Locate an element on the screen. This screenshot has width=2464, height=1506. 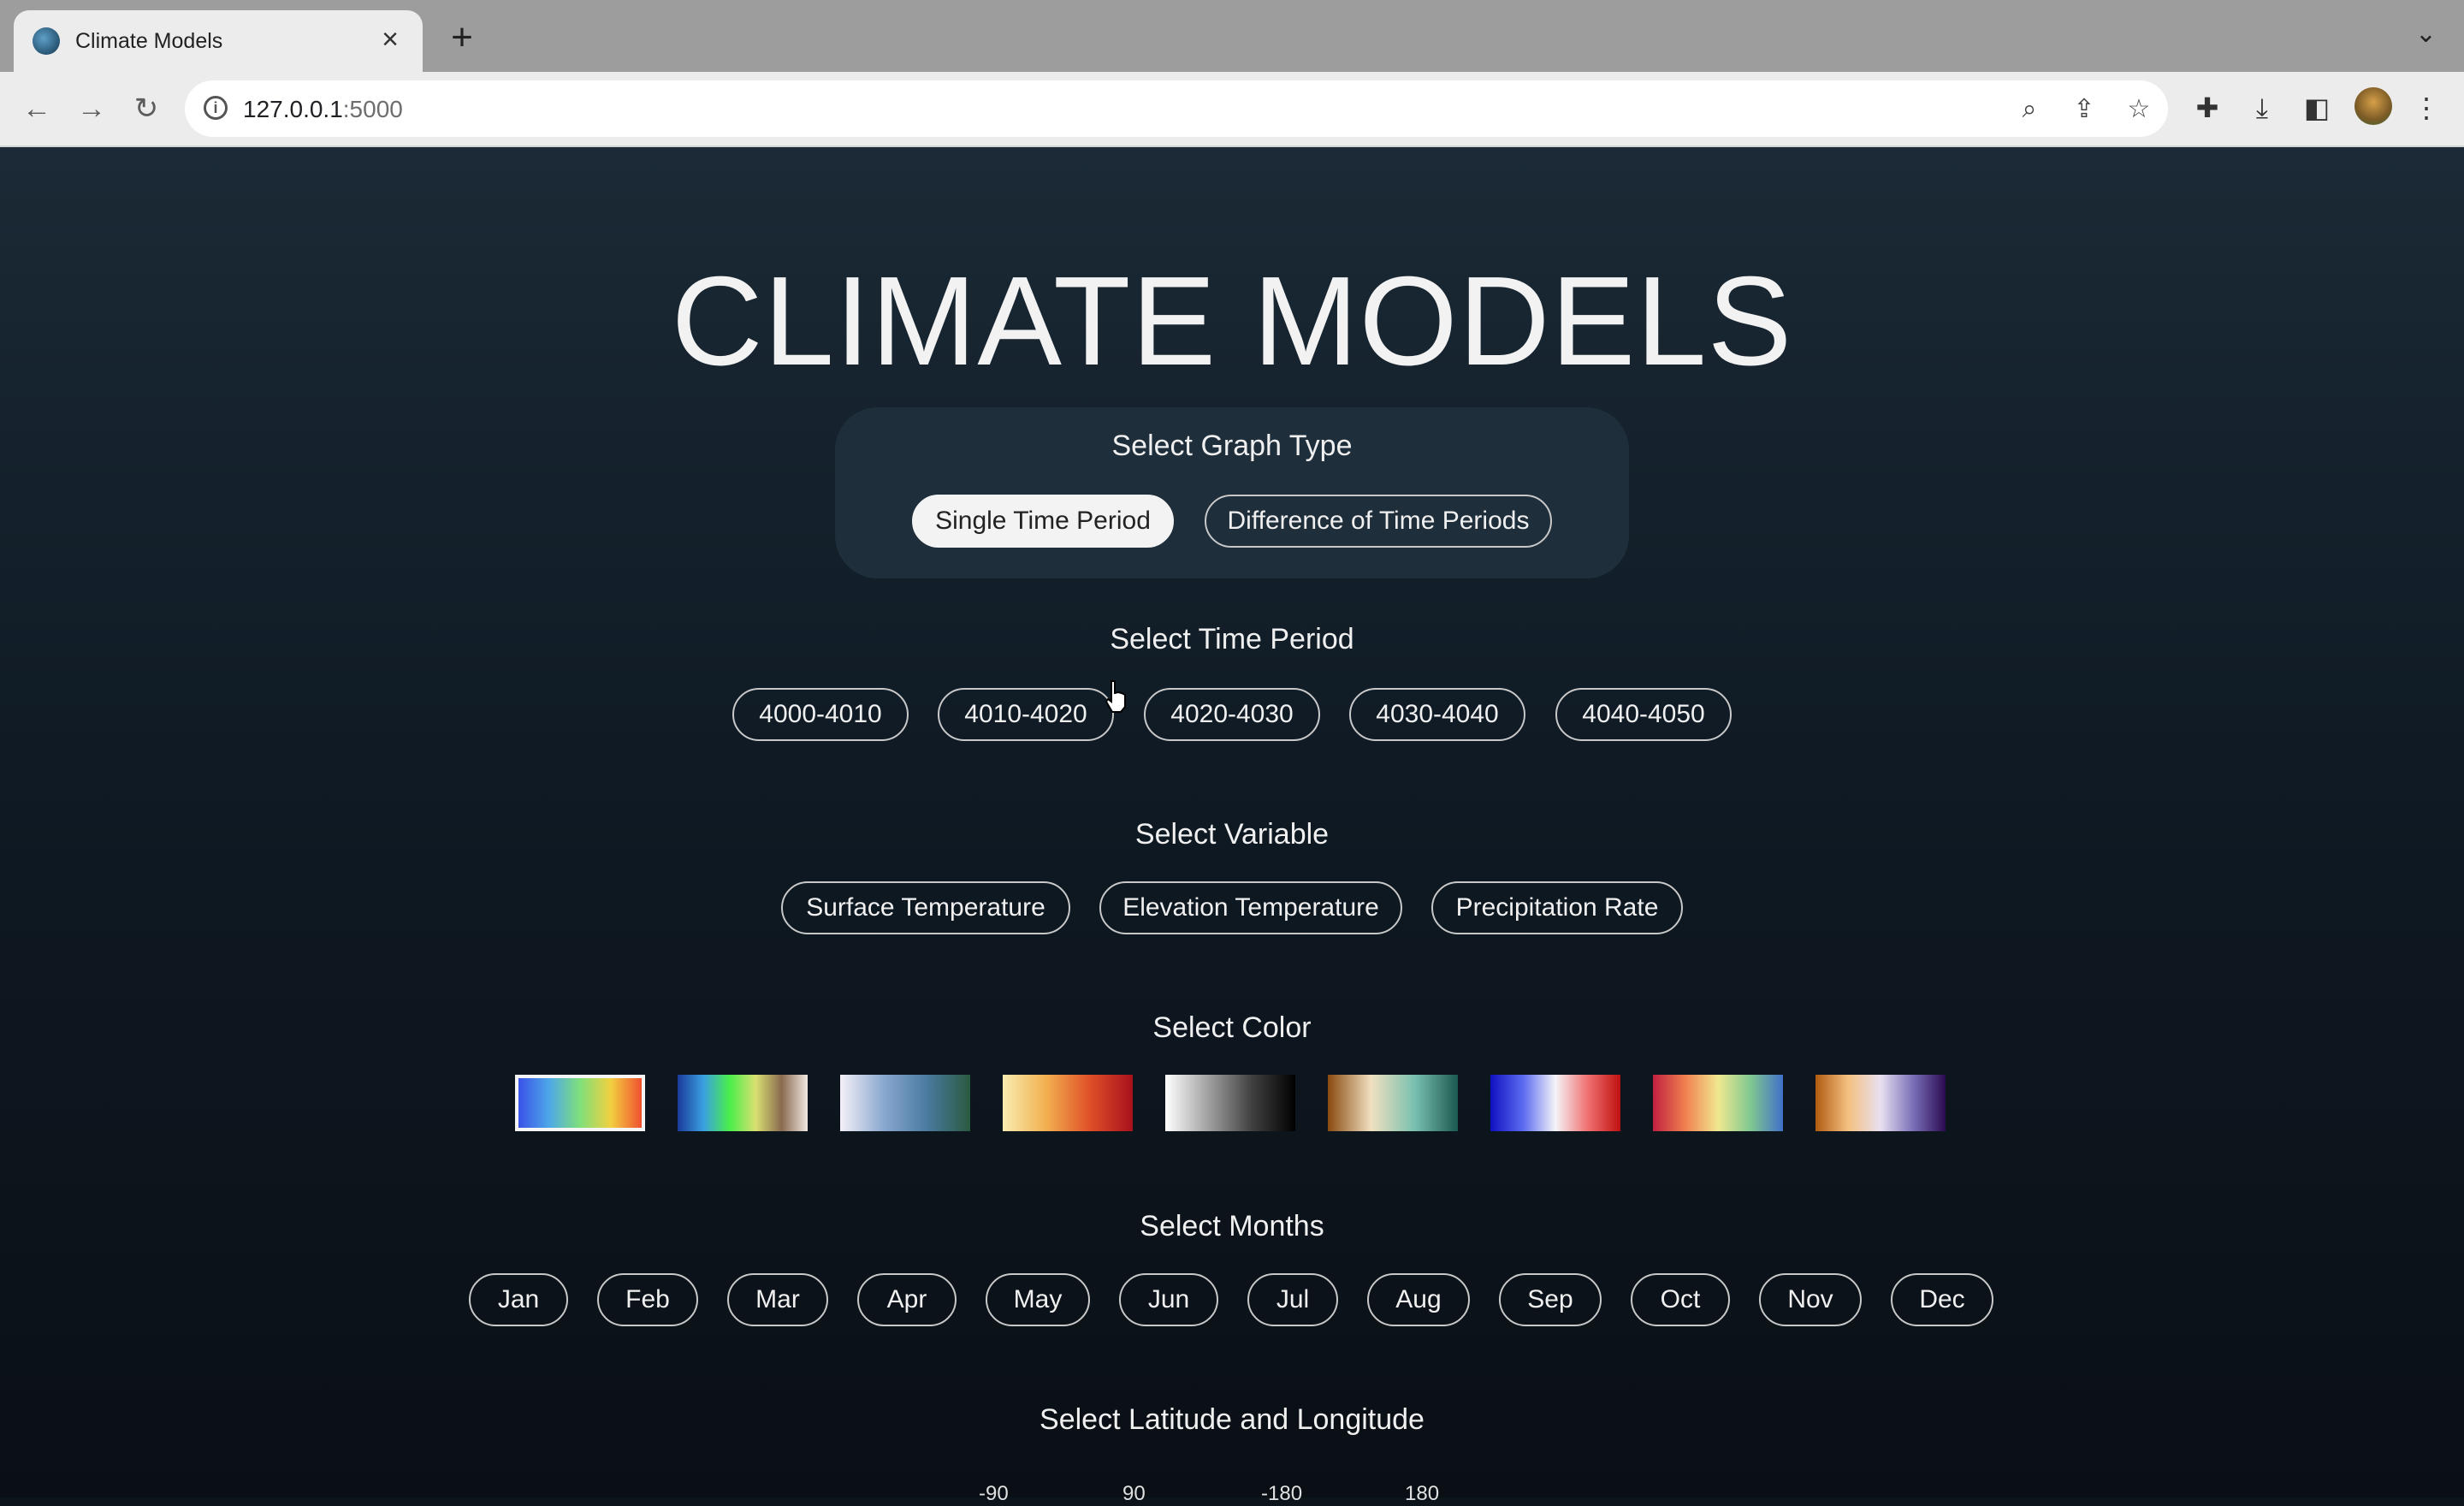
kebab-menu-icon: ⋮ is located at coordinates (2426, 108).